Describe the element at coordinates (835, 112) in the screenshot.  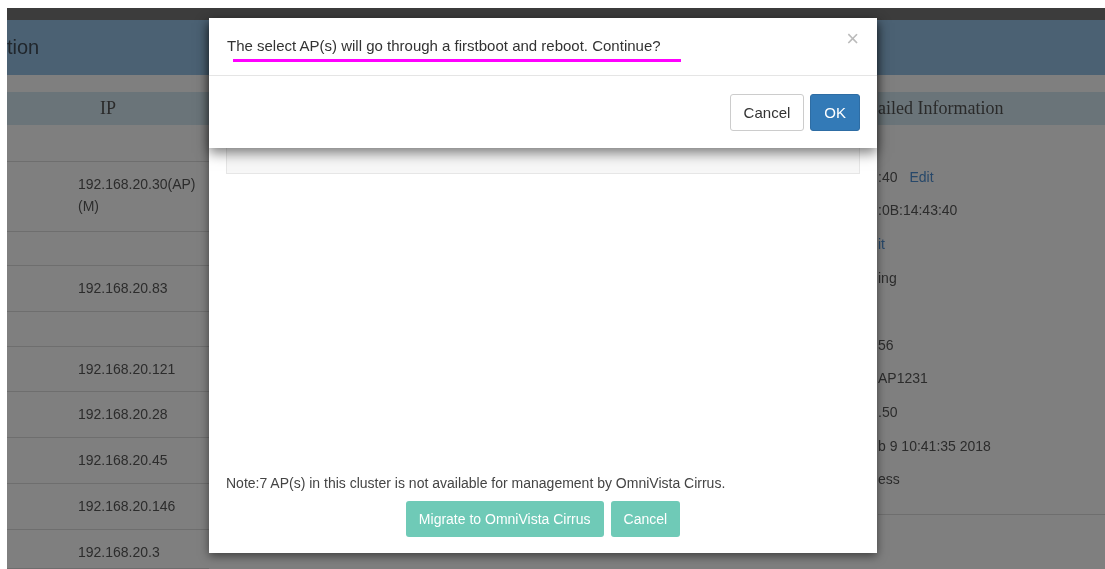
I see `ok-button: OK` at that location.